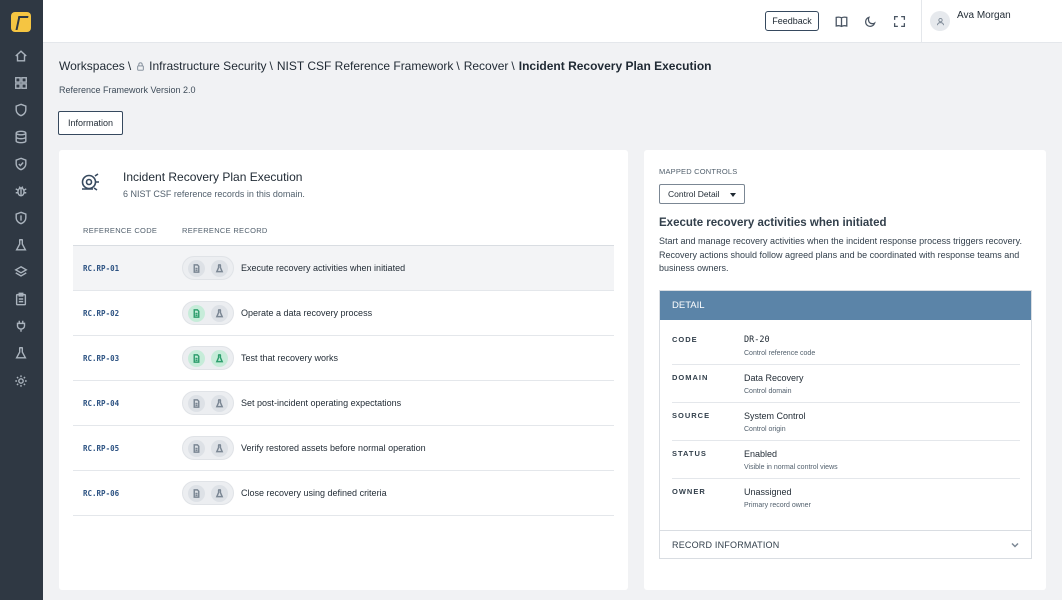  What do you see at coordinates (694, 194) in the screenshot?
I see `select-value: Control Detail` at bounding box center [694, 194].